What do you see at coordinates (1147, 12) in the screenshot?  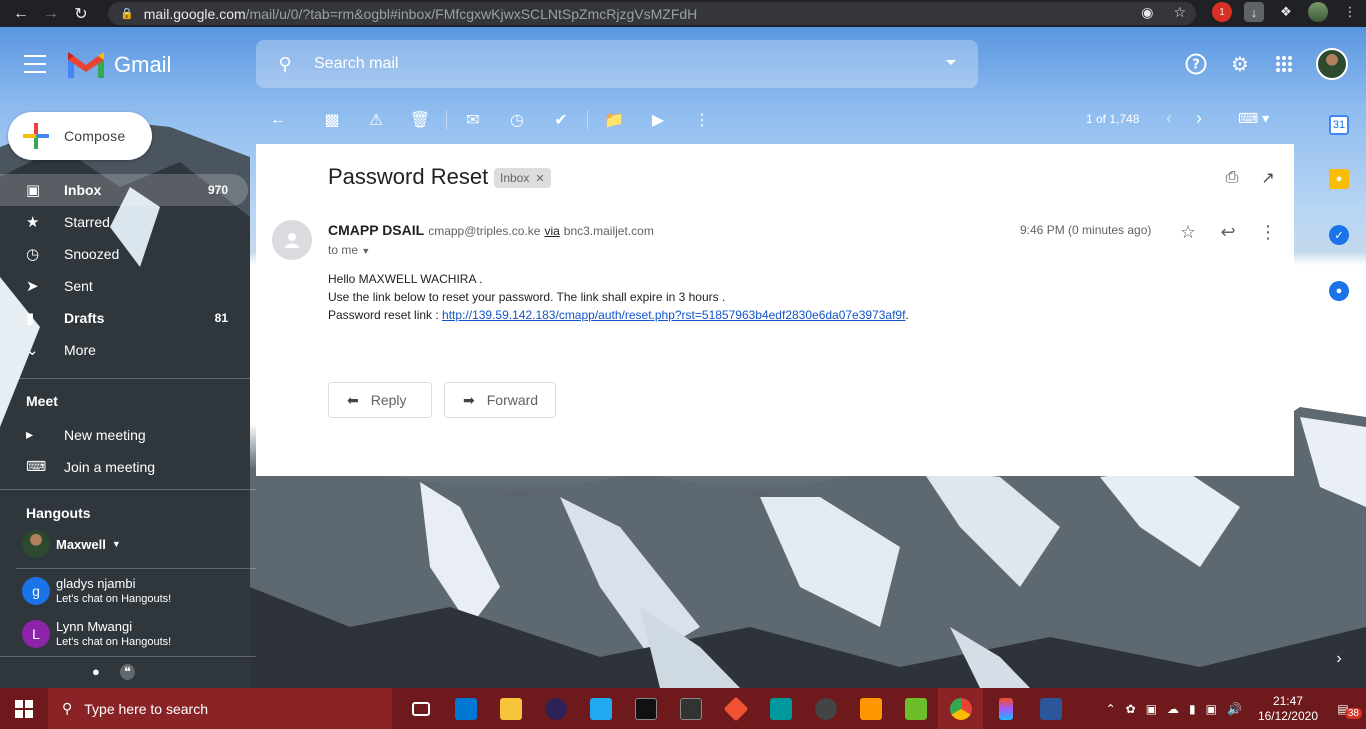 I see `eye-off-icon: ◉` at bounding box center [1147, 12].